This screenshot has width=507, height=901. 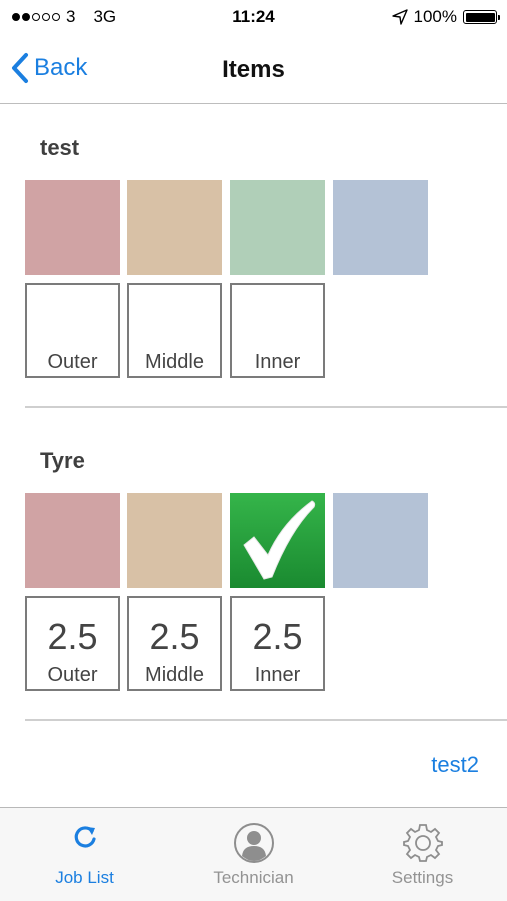 What do you see at coordinates (60, 147) in the screenshot?
I see `section-title-test: test` at bounding box center [60, 147].